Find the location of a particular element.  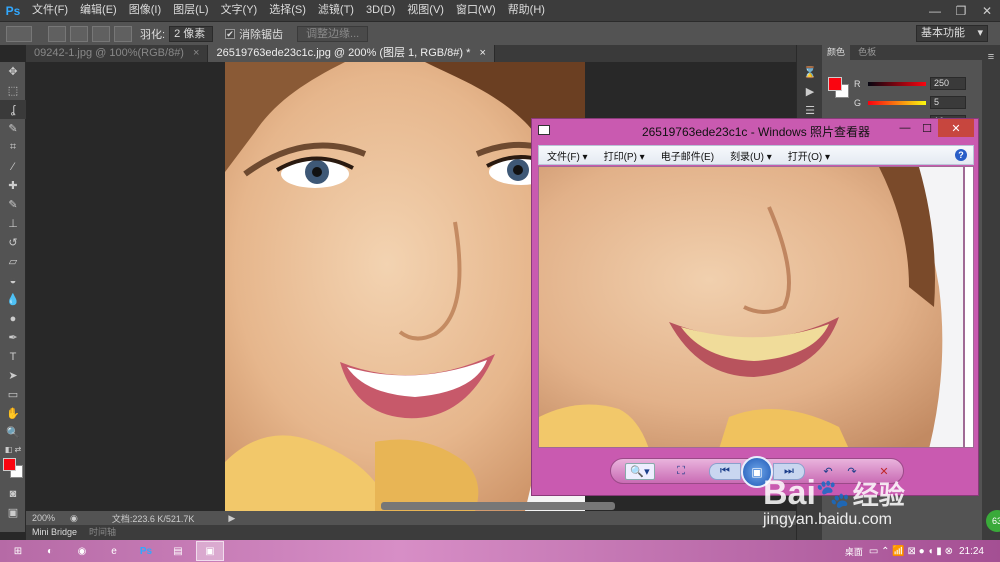

new-selection-icon is located at coordinates (57, 33).